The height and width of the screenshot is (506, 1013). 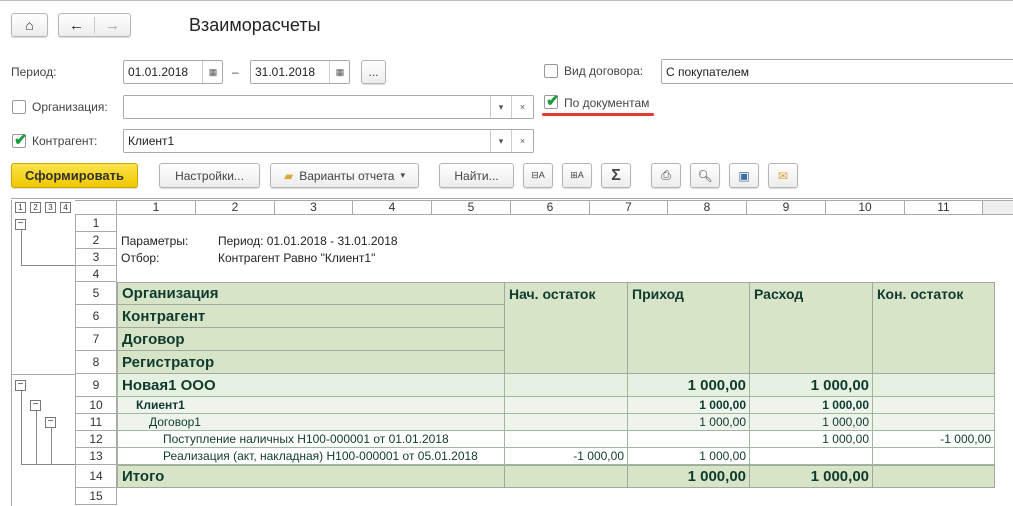 What do you see at coordinates (43, 374) in the screenshot?
I see `outline-divider` at bounding box center [43, 374].